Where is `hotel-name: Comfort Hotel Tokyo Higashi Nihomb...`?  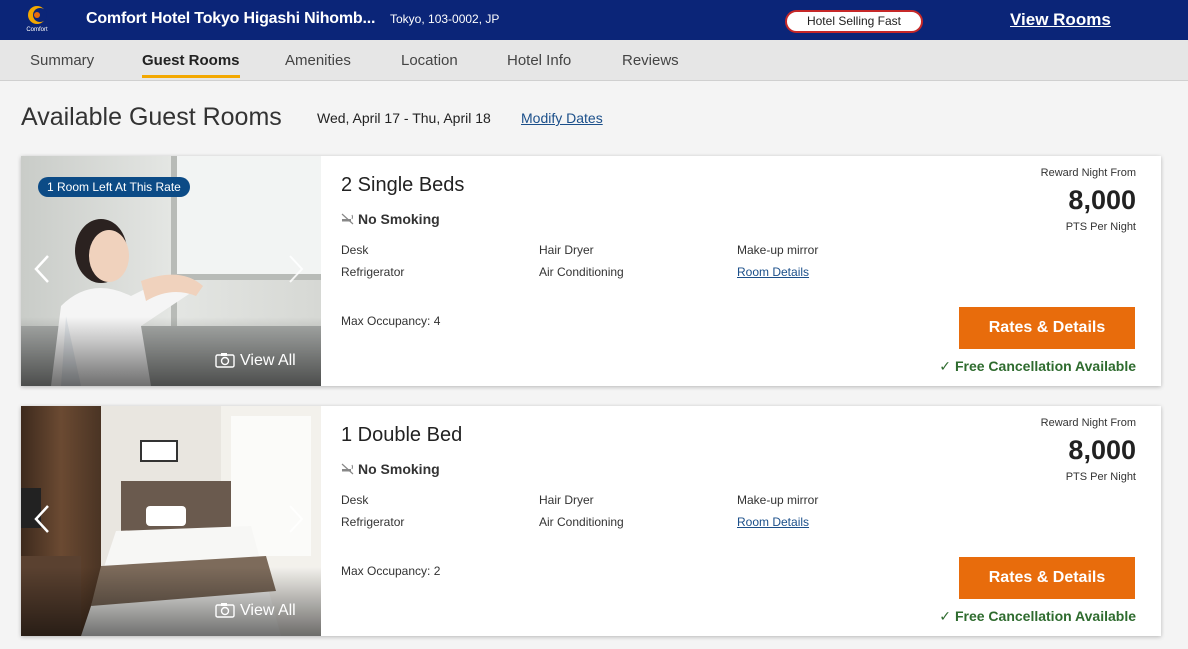
hotel-name: Comfort Hotel Tokyo Higashi Nihomb... is located at coordinates (231, 18).